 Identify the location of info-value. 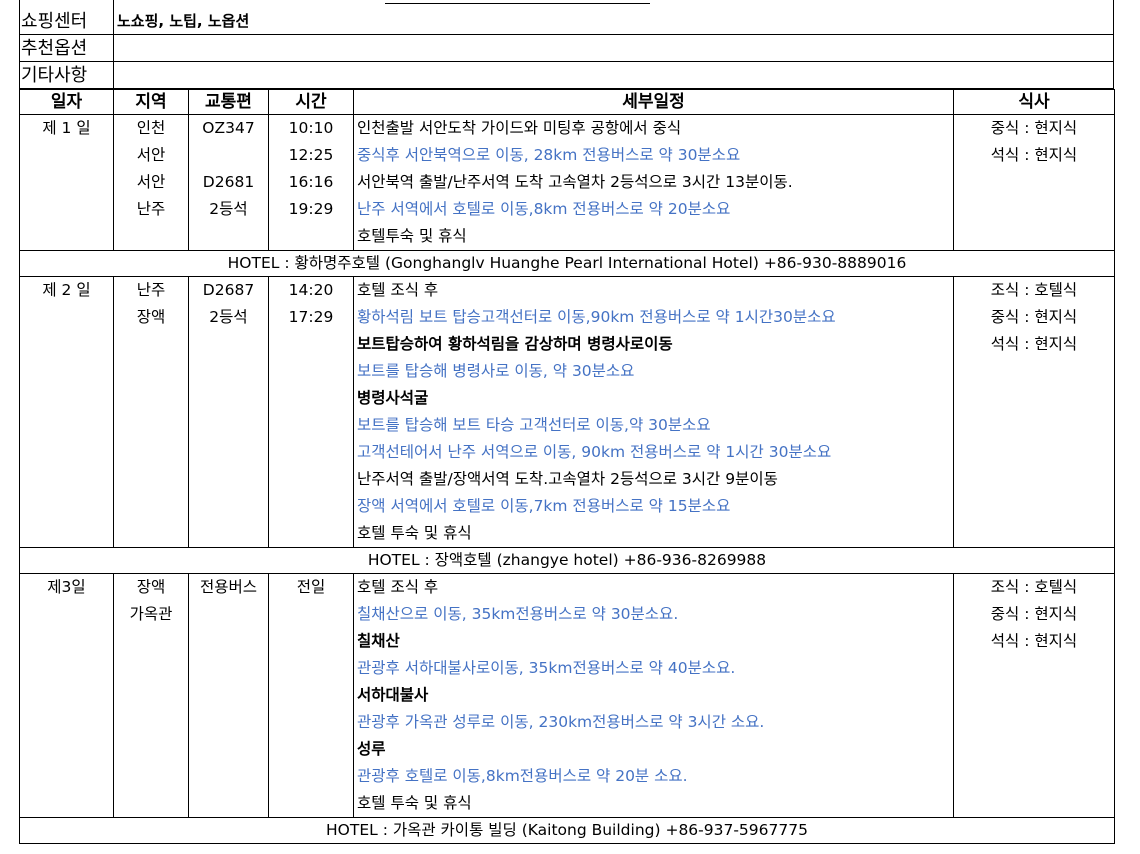
(613, 48).